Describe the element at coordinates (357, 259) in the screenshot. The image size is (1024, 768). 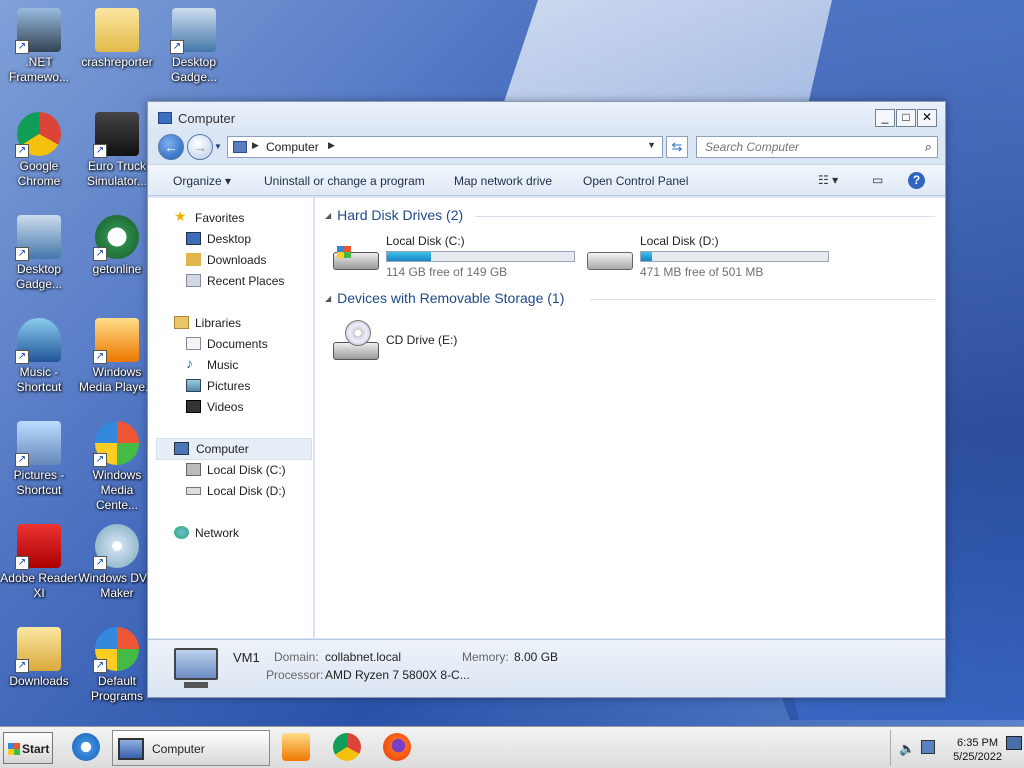
I see `hard-drive-windows-icon` at that location.